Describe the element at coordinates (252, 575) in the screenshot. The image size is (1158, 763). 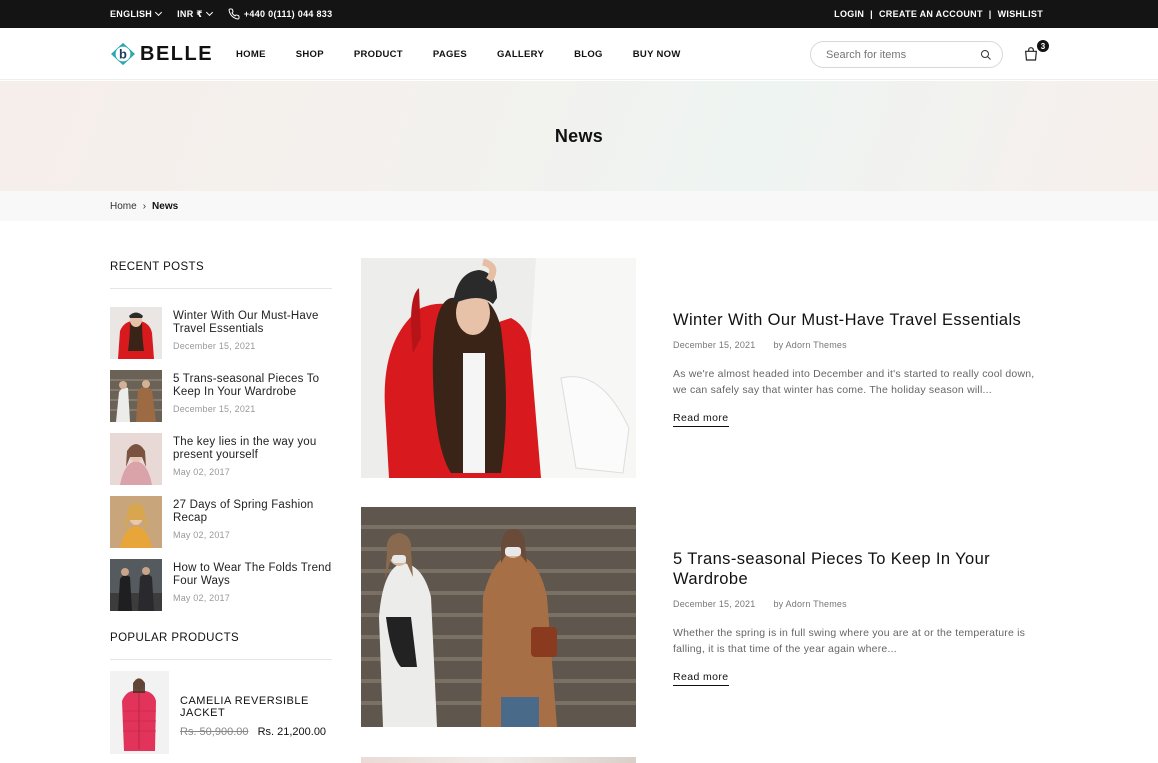
I see `post-title: How to Wear The Folds Trend Four Ways` at that location.